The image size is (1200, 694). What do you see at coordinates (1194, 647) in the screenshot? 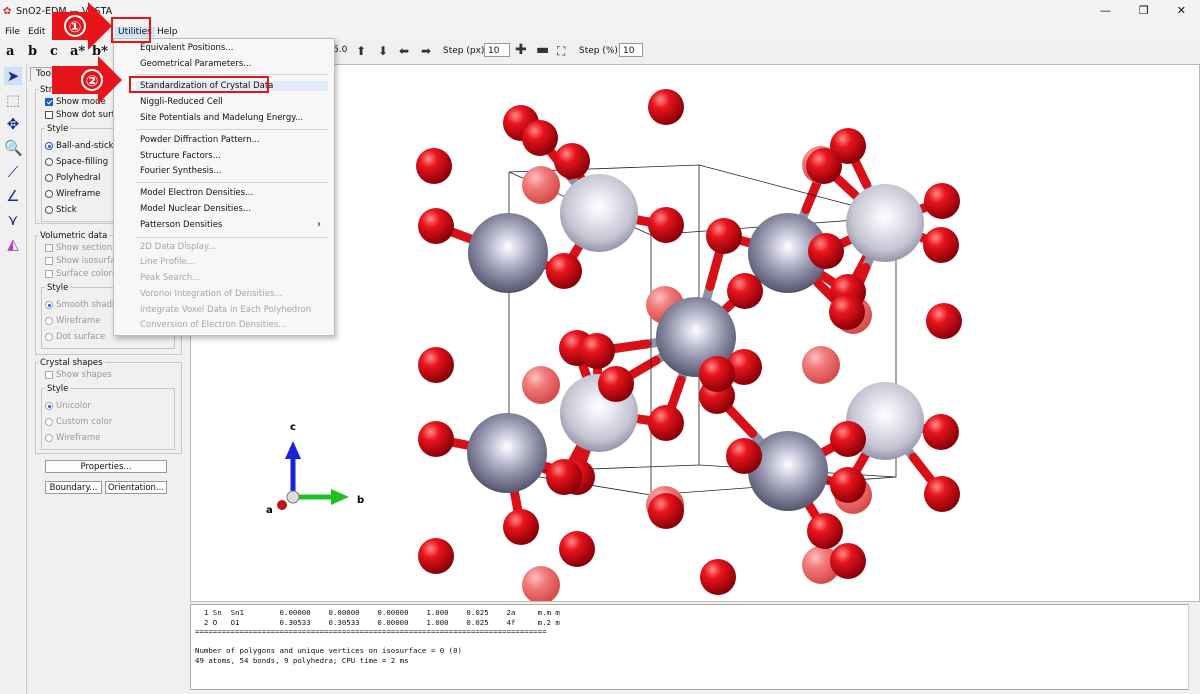
I see `console-scrollbar` at bounding box center [1194, 647].